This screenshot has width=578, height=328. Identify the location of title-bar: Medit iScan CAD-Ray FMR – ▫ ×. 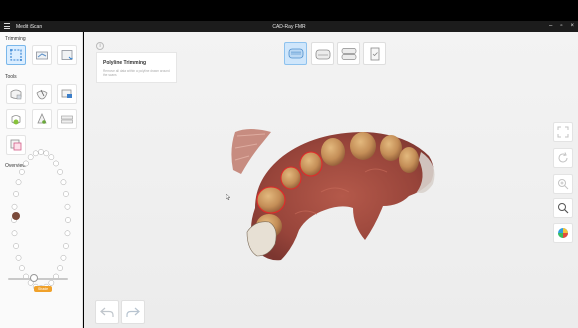
(289, 26).